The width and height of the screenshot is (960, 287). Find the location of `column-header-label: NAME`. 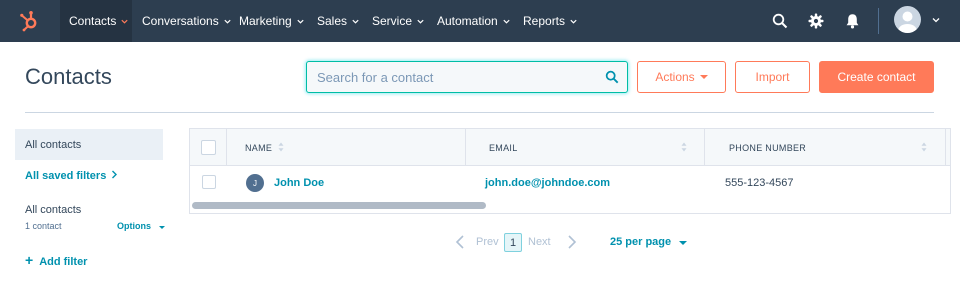

column-header-label: NAME is located at coordinates (259, 147).